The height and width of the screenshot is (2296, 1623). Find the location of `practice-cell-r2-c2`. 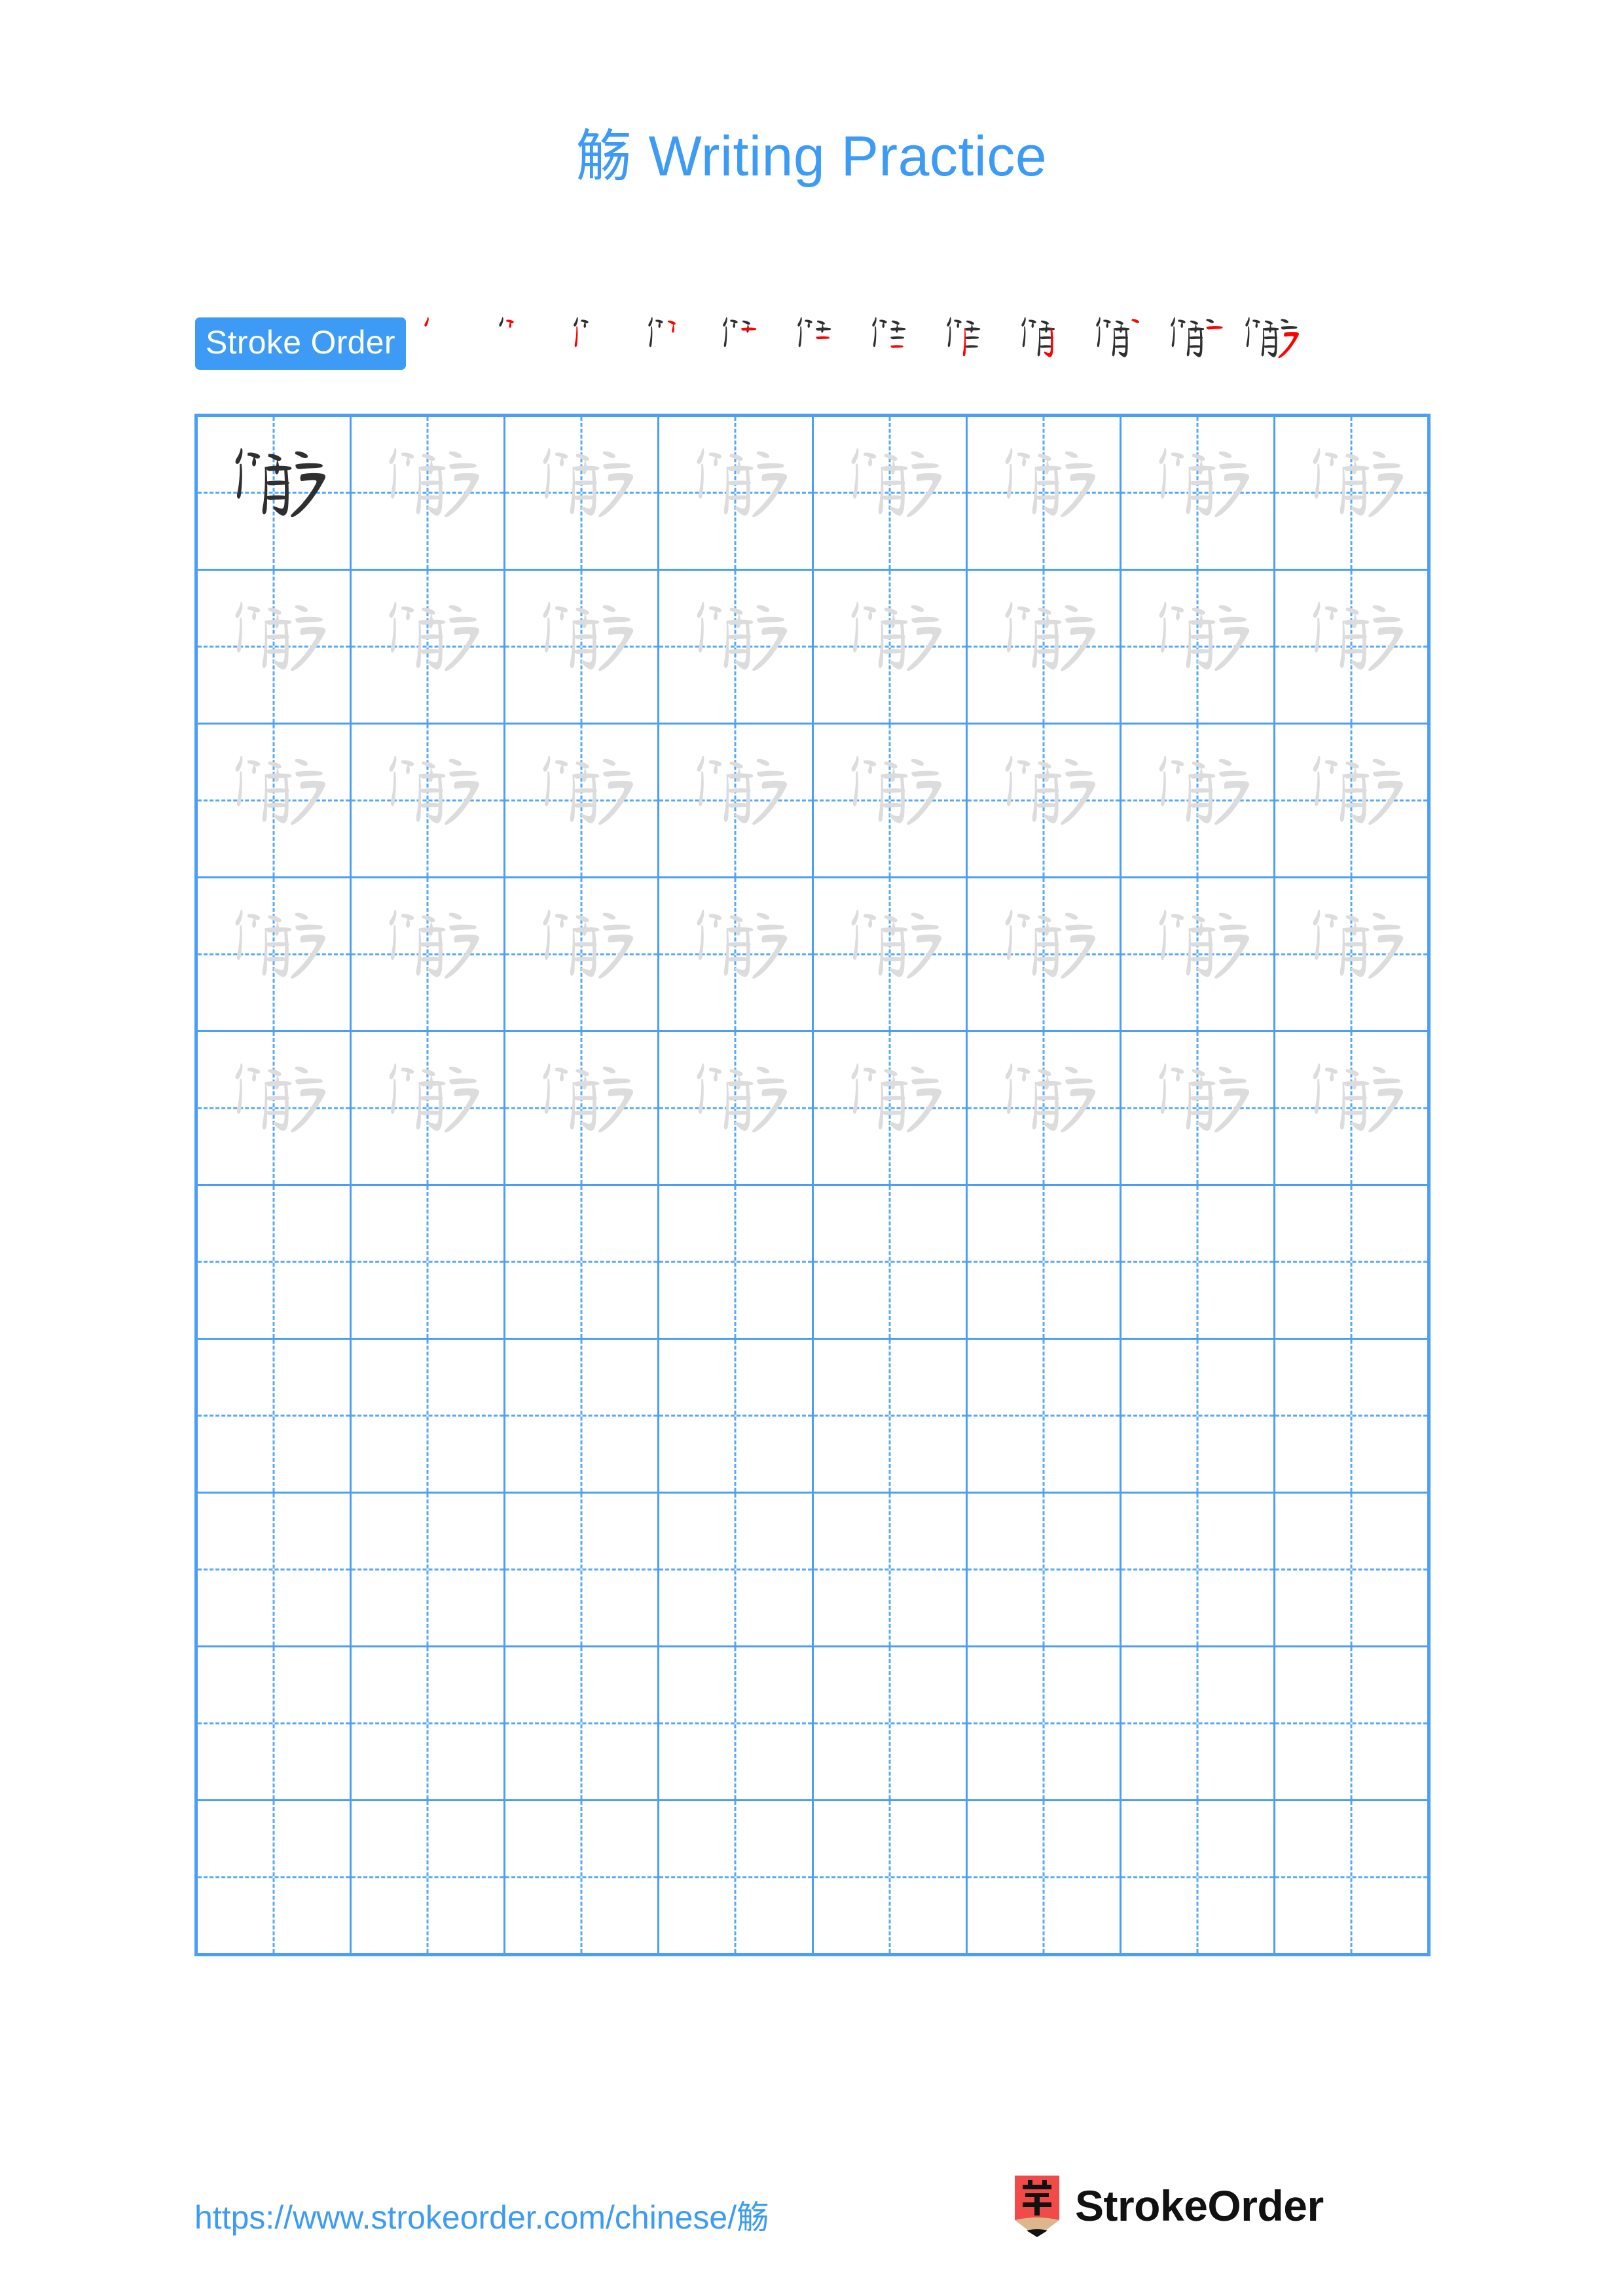

practice-cell-r2-c2 is located at coordinates (429, 647).